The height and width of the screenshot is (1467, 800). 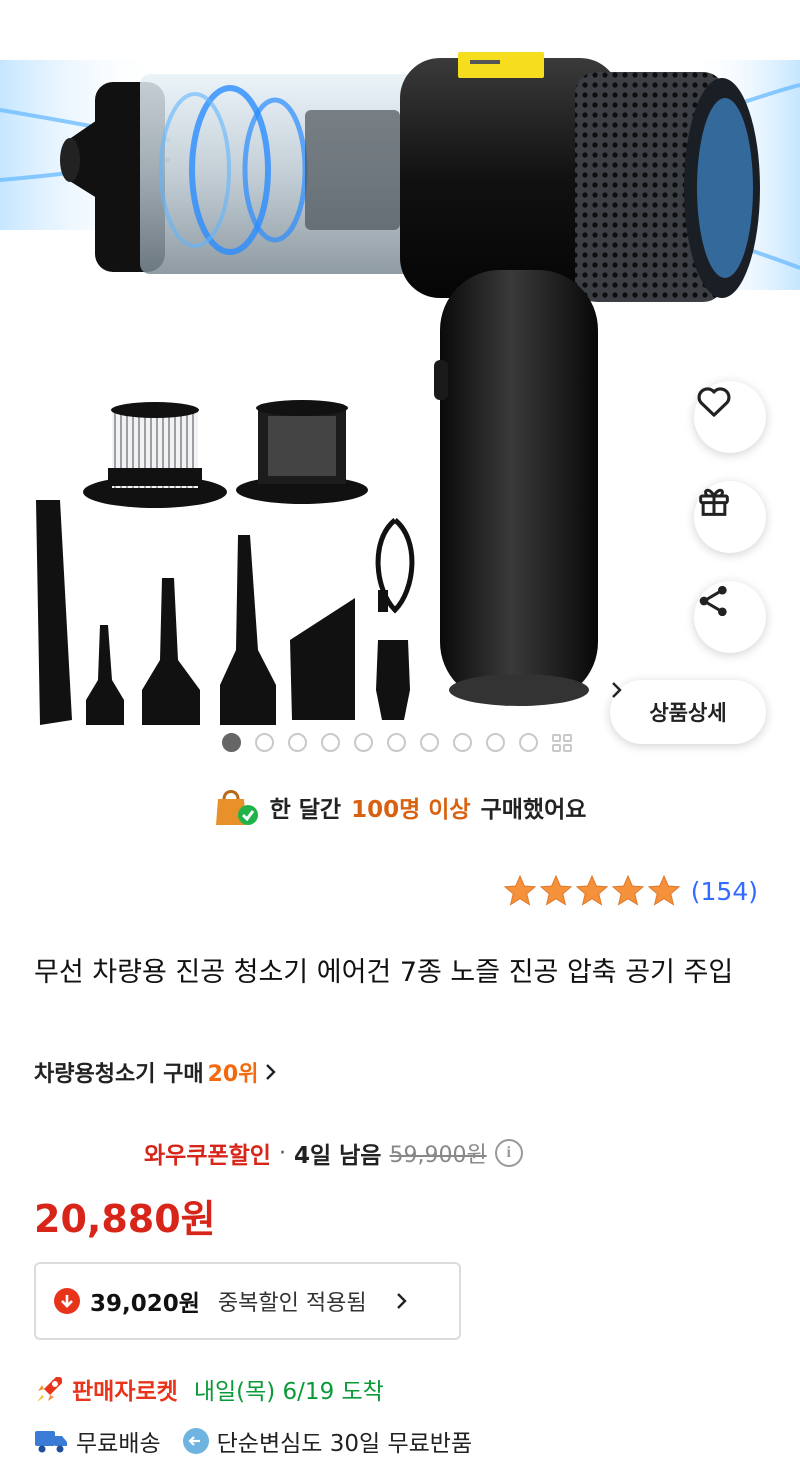 I want to click on share-icon, so click(x=713, y=601).